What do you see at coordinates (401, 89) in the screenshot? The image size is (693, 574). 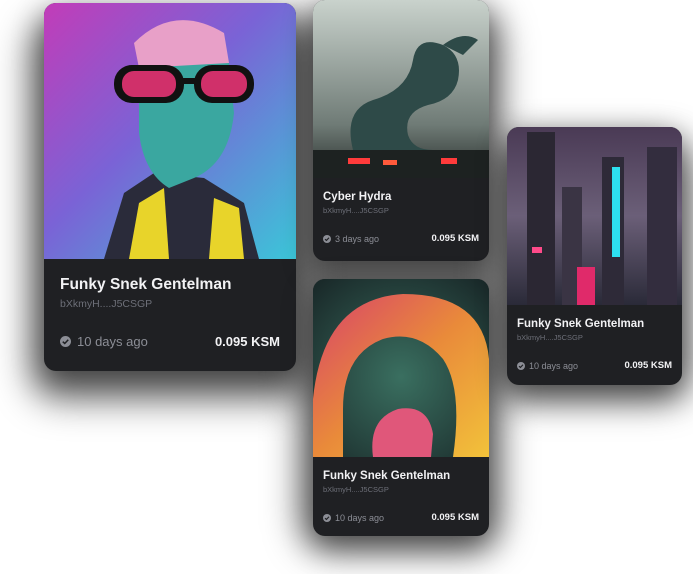 I see `nft-artwork-cyber-hydra` at bounding box center [401, 89].